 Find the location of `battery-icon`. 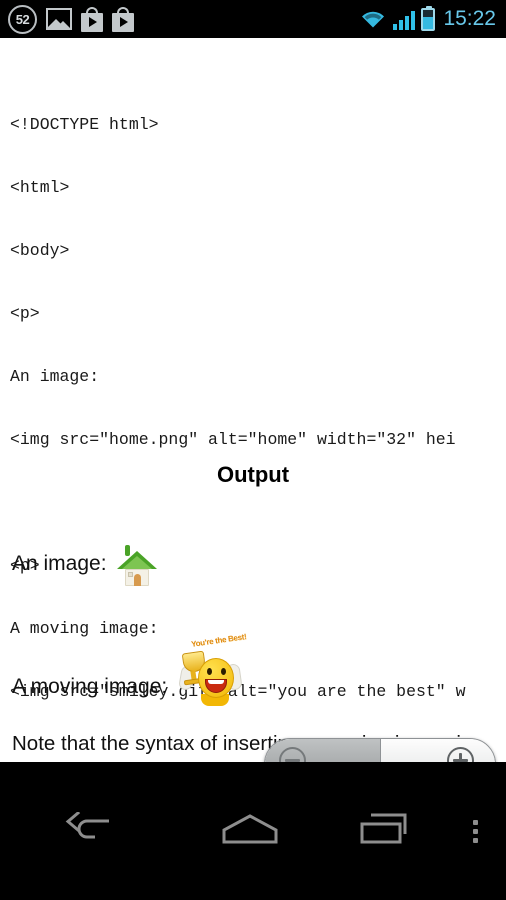

battery-icon is located at coordinates (428, 18).